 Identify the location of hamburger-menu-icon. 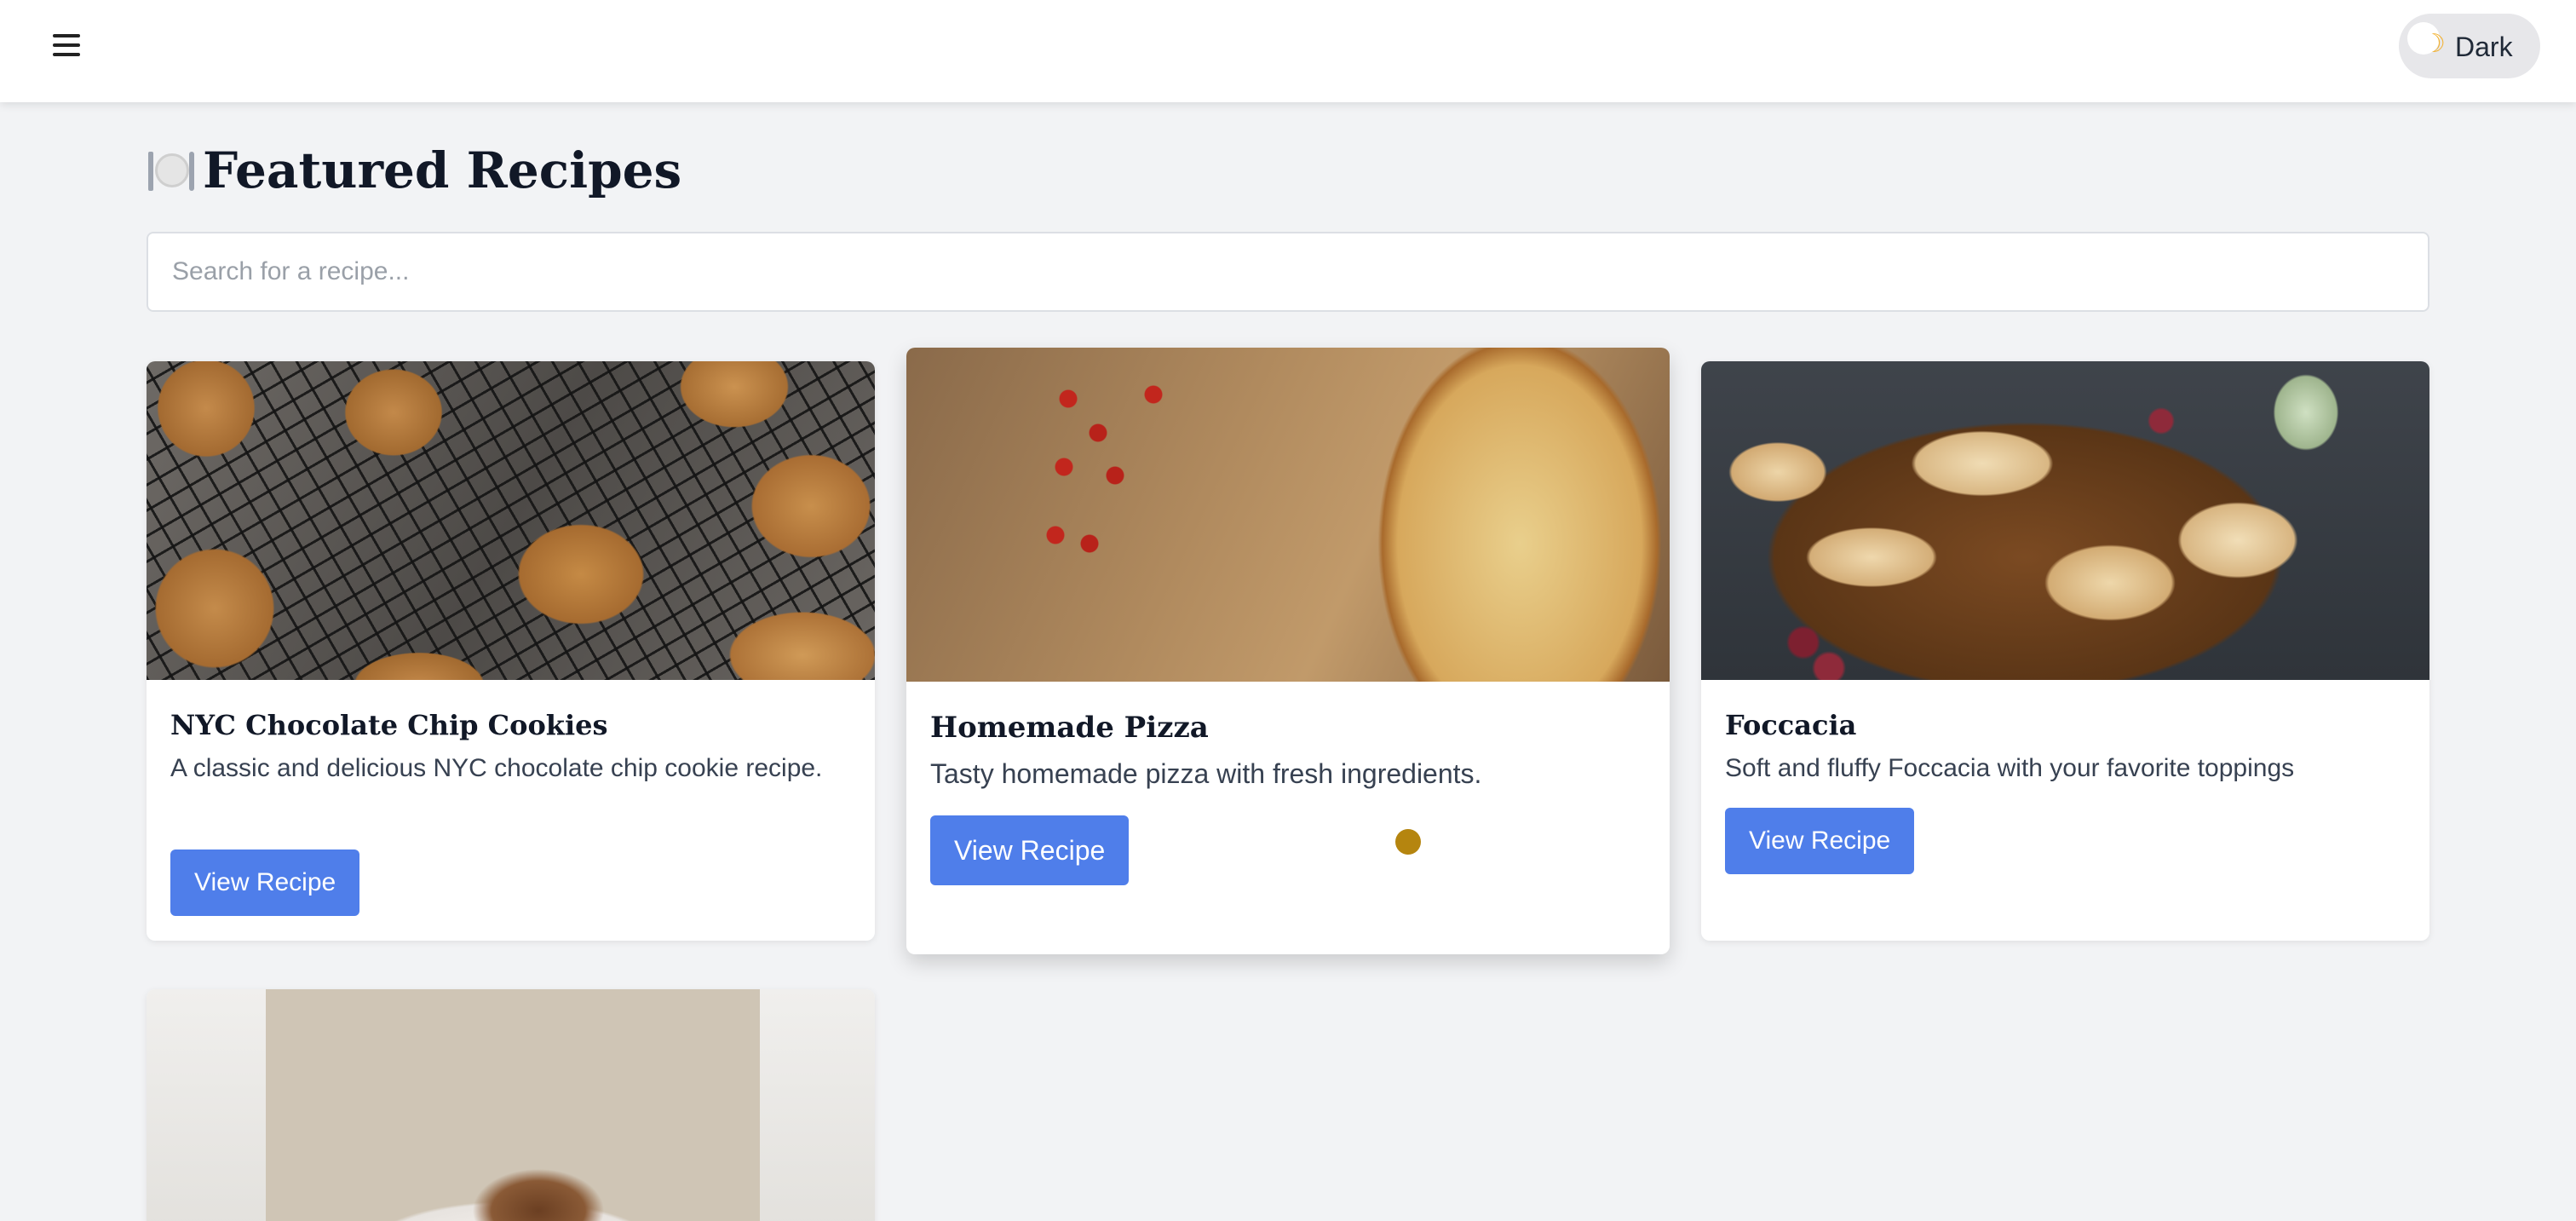
(68, 46).